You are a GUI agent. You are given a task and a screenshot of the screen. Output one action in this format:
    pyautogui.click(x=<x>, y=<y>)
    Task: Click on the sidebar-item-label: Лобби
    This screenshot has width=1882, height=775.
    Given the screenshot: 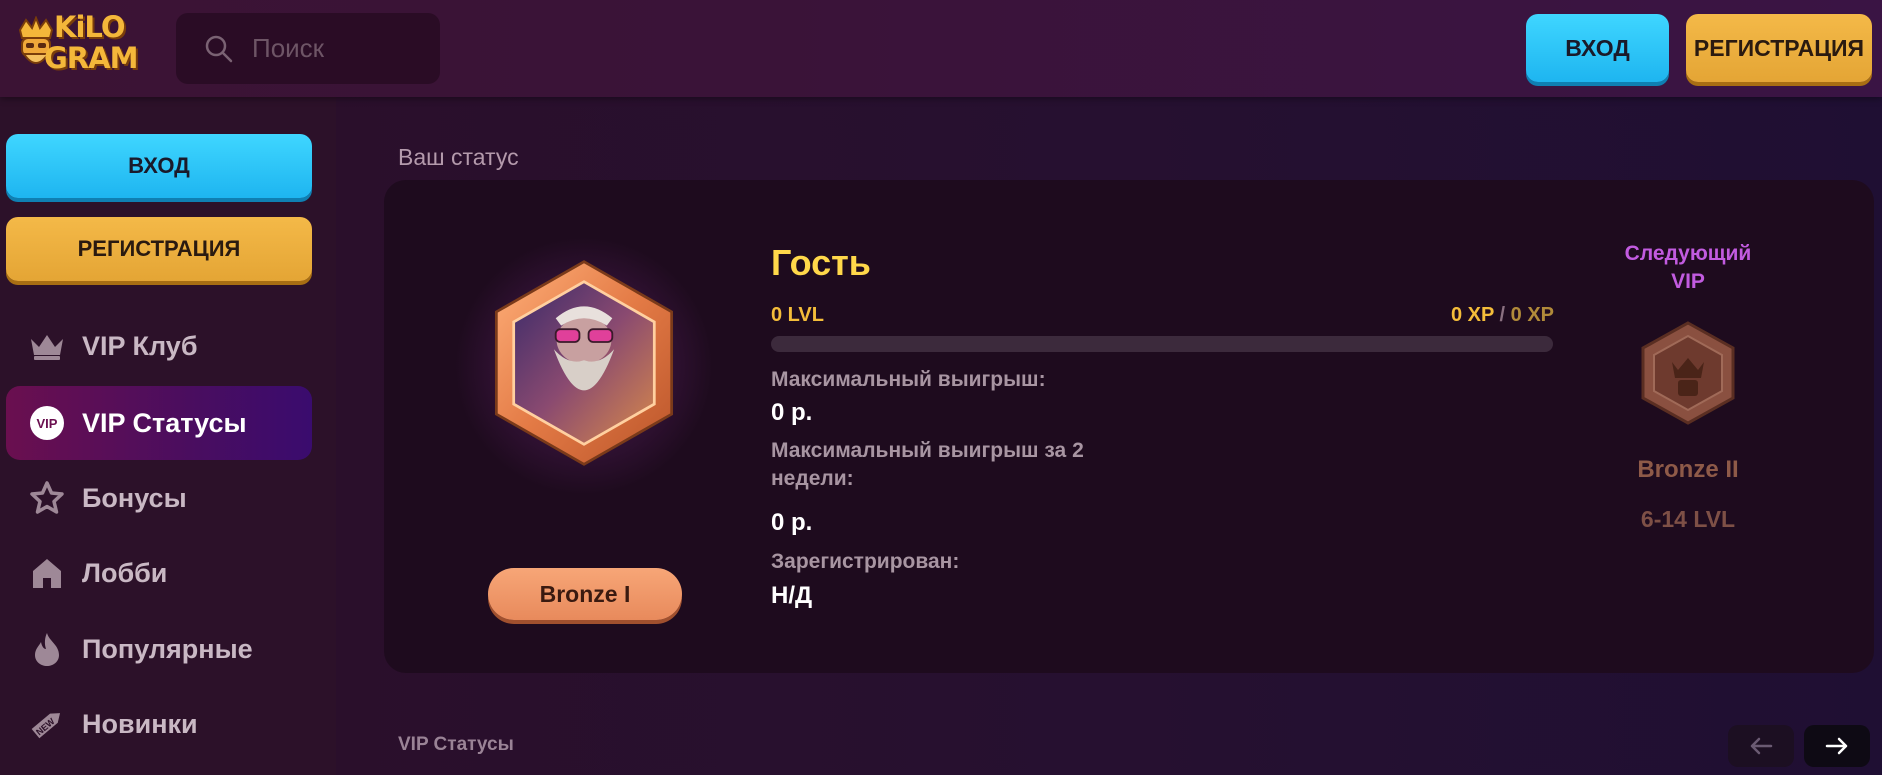 What is the action you would take?
    pyautogui.click(x=125, y=572)
    